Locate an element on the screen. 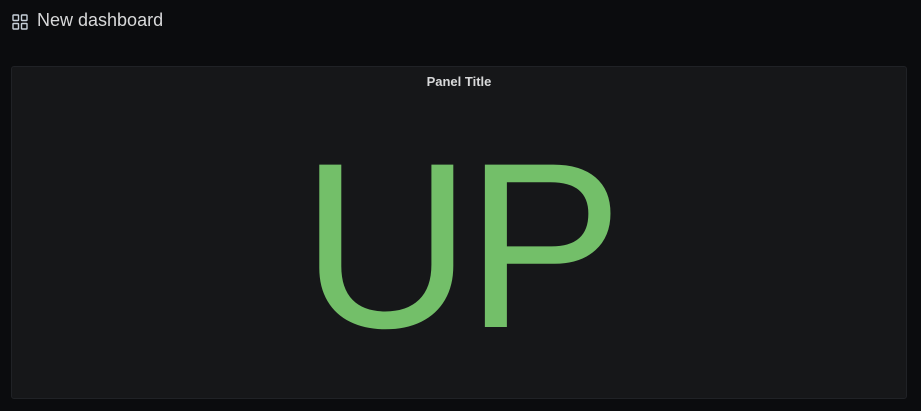 The width and height of the screenshot is (921, 411). panel-title: Panel Title is located at coordinates (459, 81).